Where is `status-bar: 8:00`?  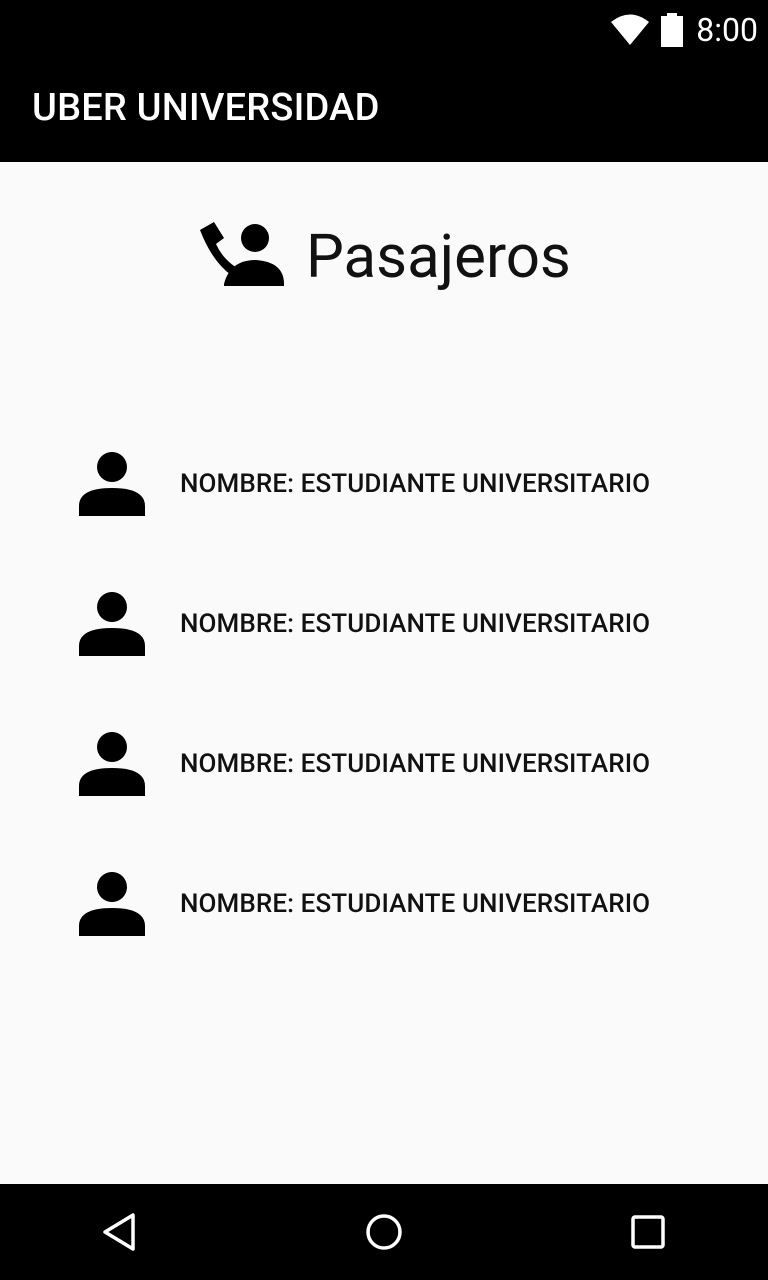
status-bar: 8:00 is located at coordinates (384, 31).